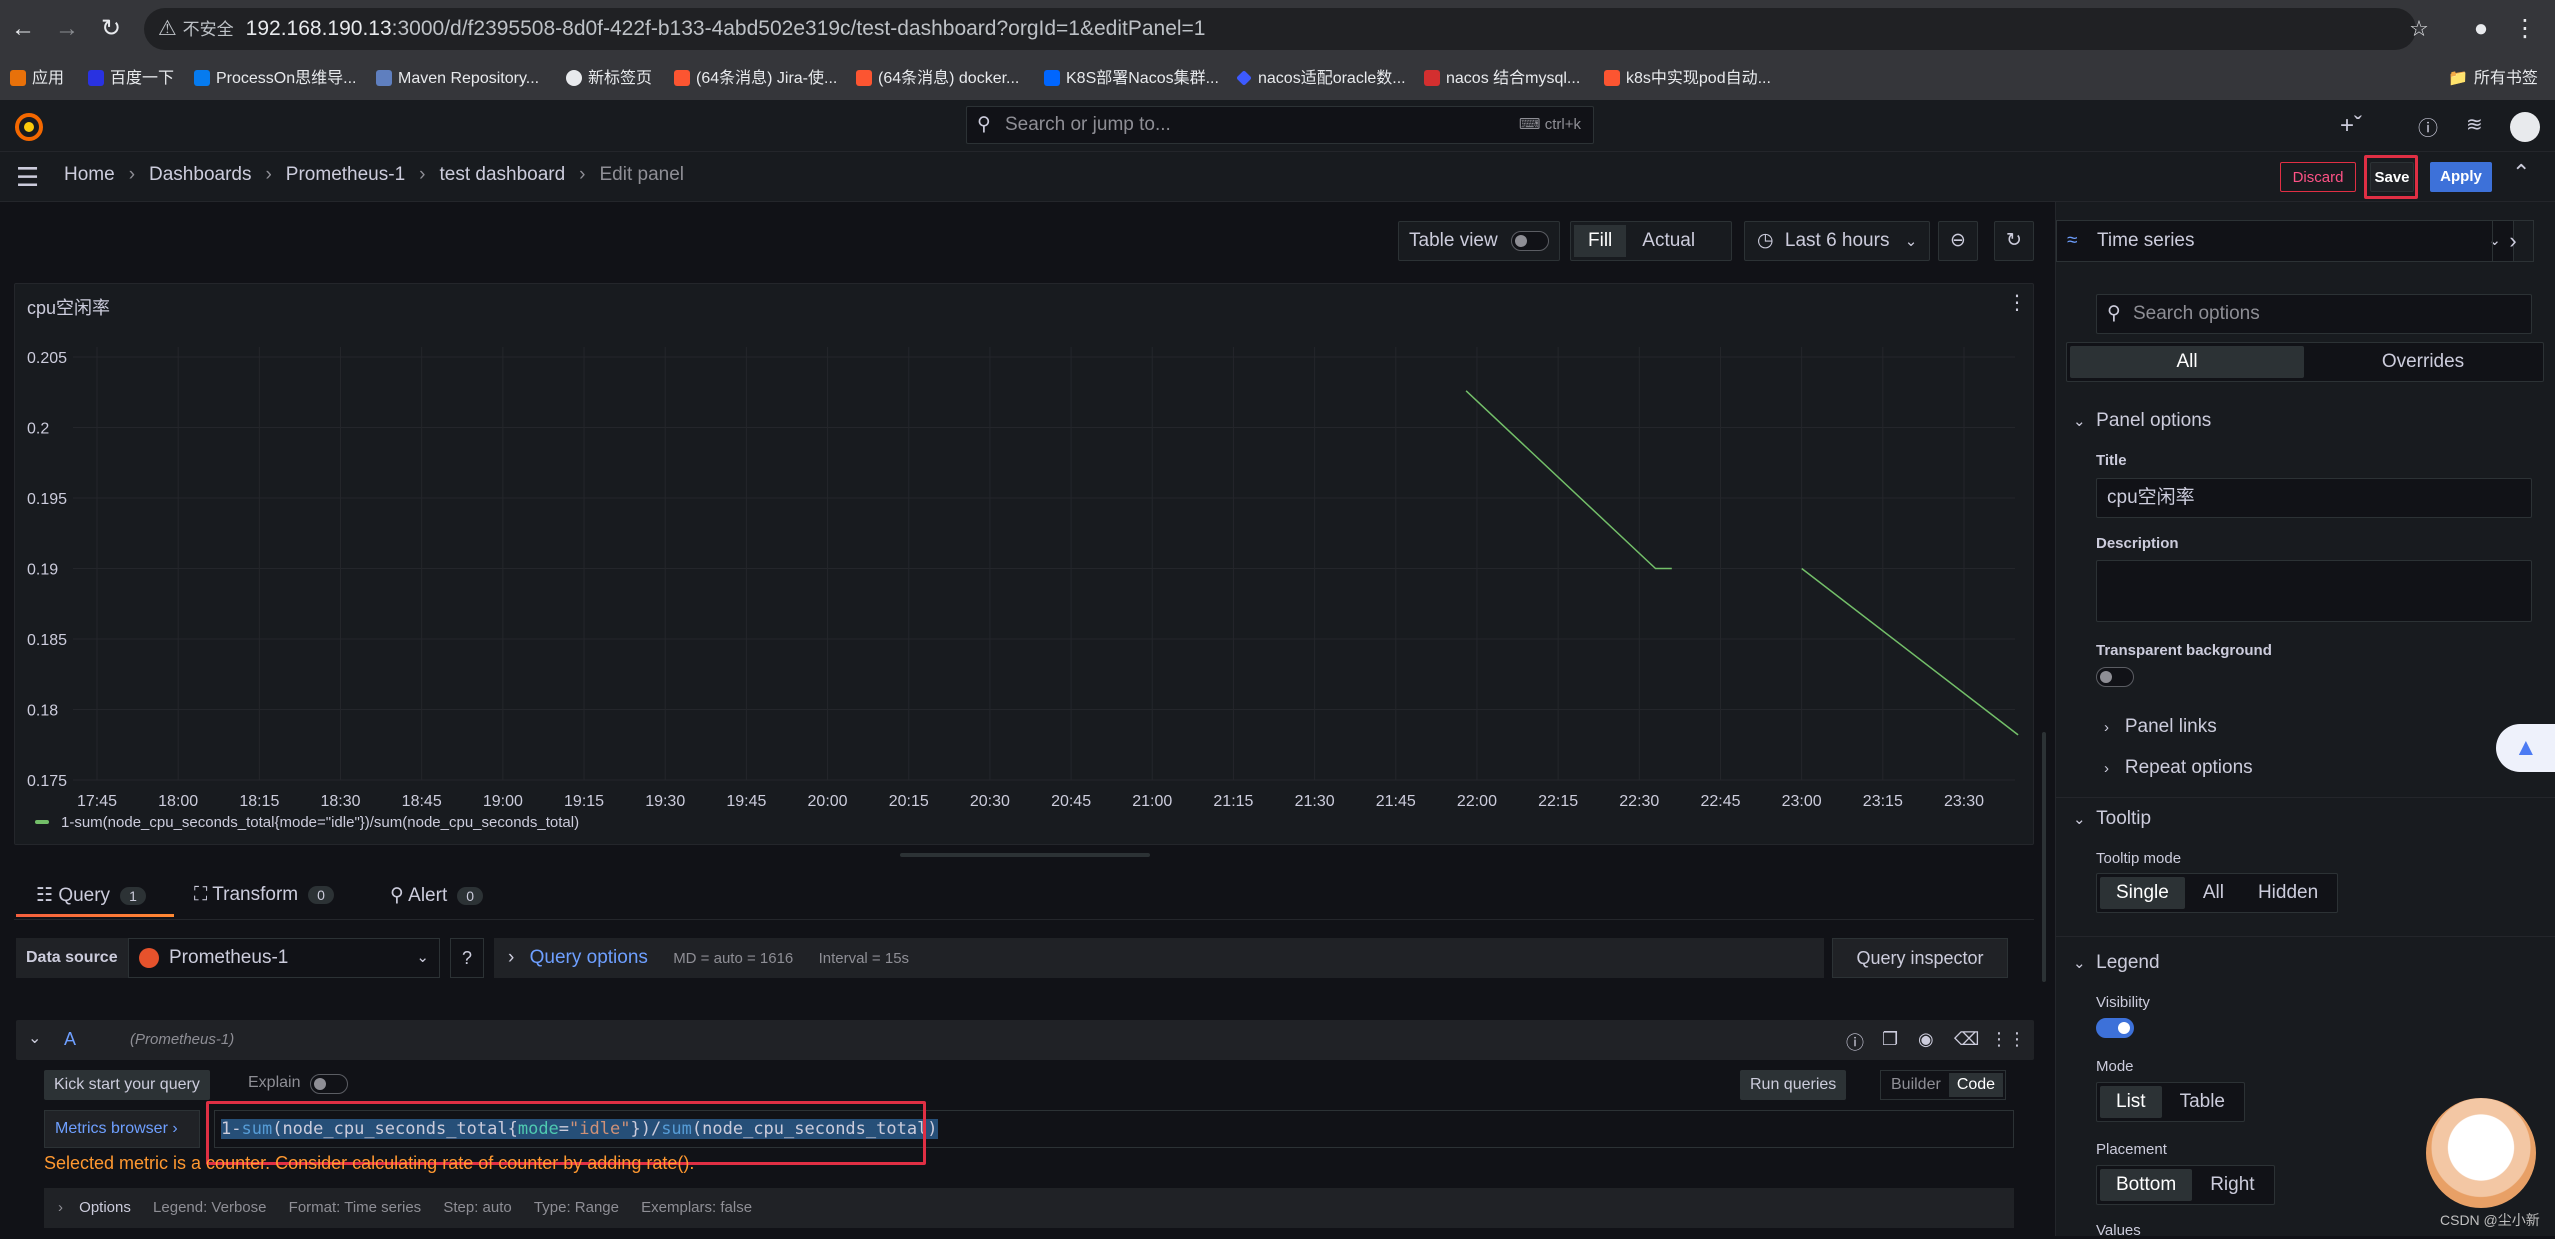 The height and width of the screenshot is (1239, 2555). What do you see at coordinates (1639, 801) in the screenshot?
I see `x-tick-label: 22:30` at bounding box center [1639, 801].